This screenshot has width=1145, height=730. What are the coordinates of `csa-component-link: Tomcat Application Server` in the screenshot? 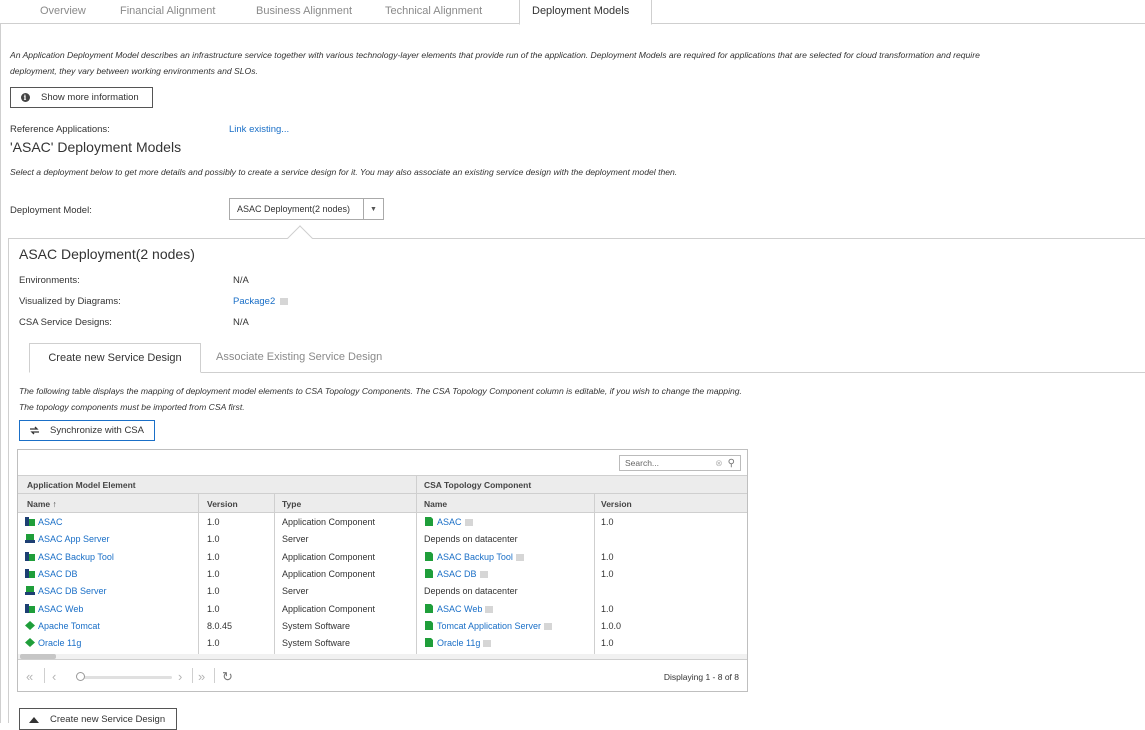 It's located at (489, 626).